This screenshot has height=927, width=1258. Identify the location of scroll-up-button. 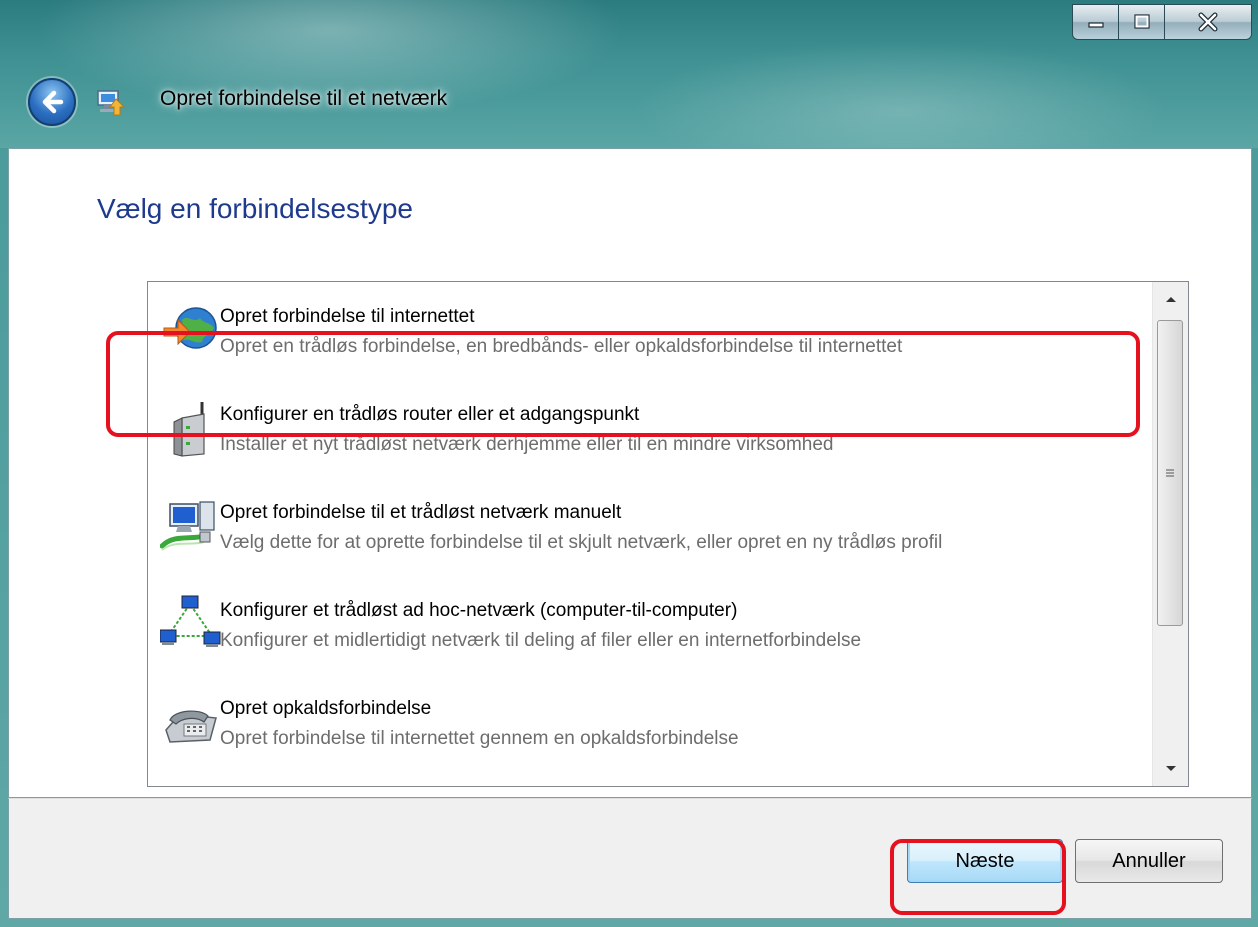
(1170, 299).